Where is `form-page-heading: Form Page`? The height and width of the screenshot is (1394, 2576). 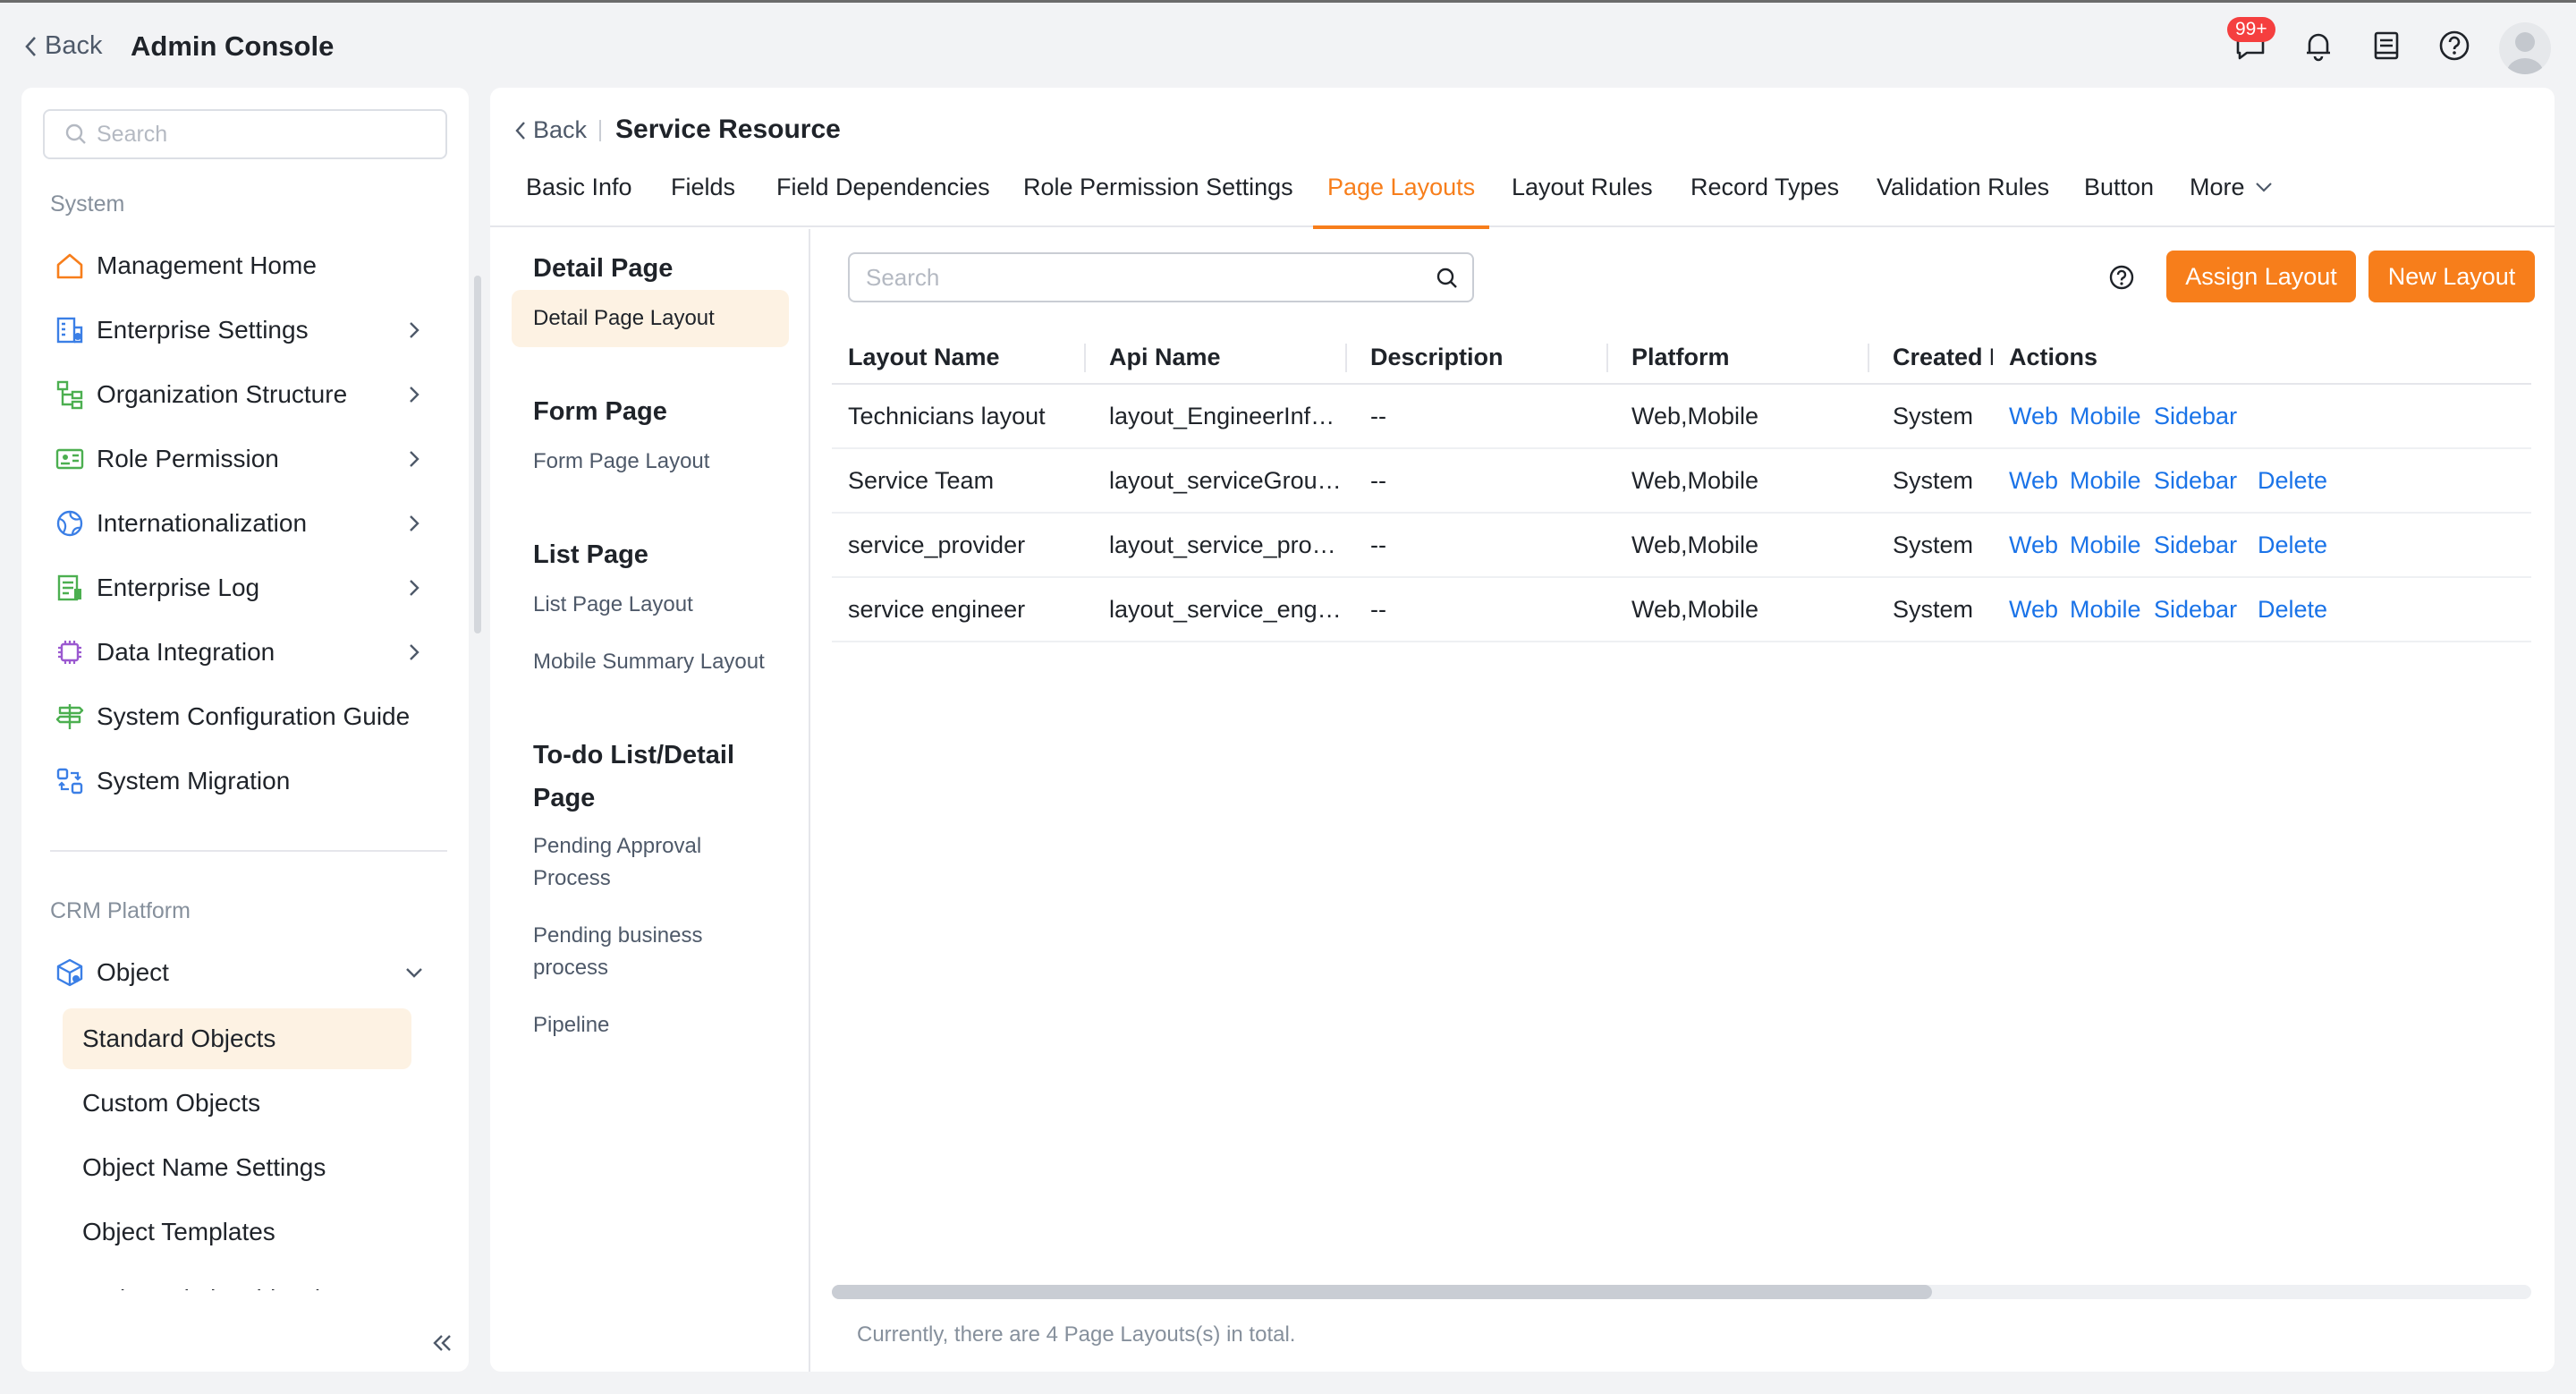
form-page-heading: Form Page is located at coordinates (600, 411).